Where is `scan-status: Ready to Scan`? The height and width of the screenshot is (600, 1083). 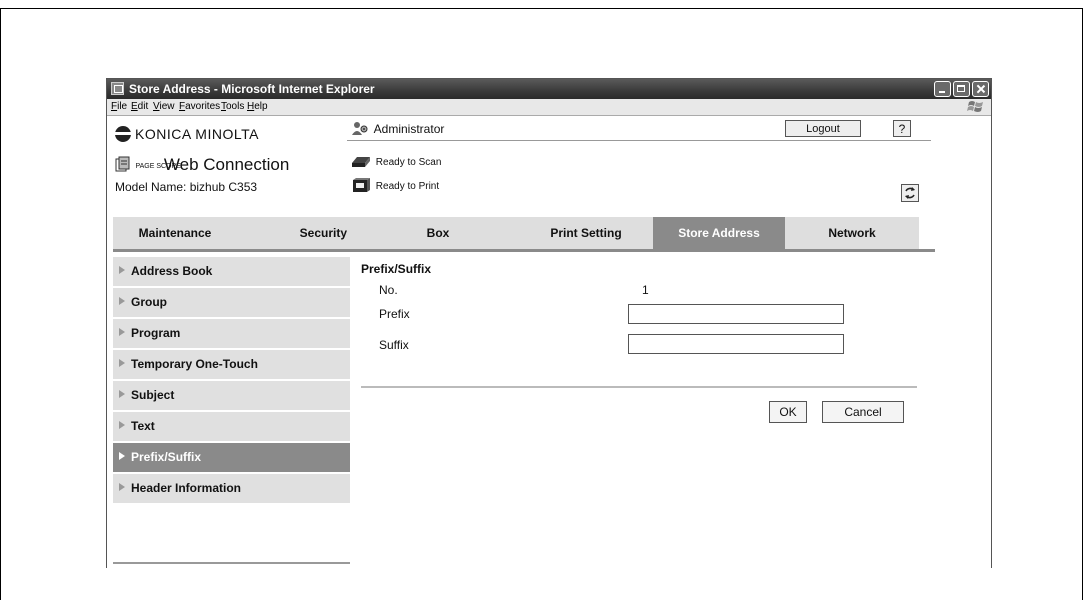 scan-status: Ready to Scan is located at coordinates (396, 161).